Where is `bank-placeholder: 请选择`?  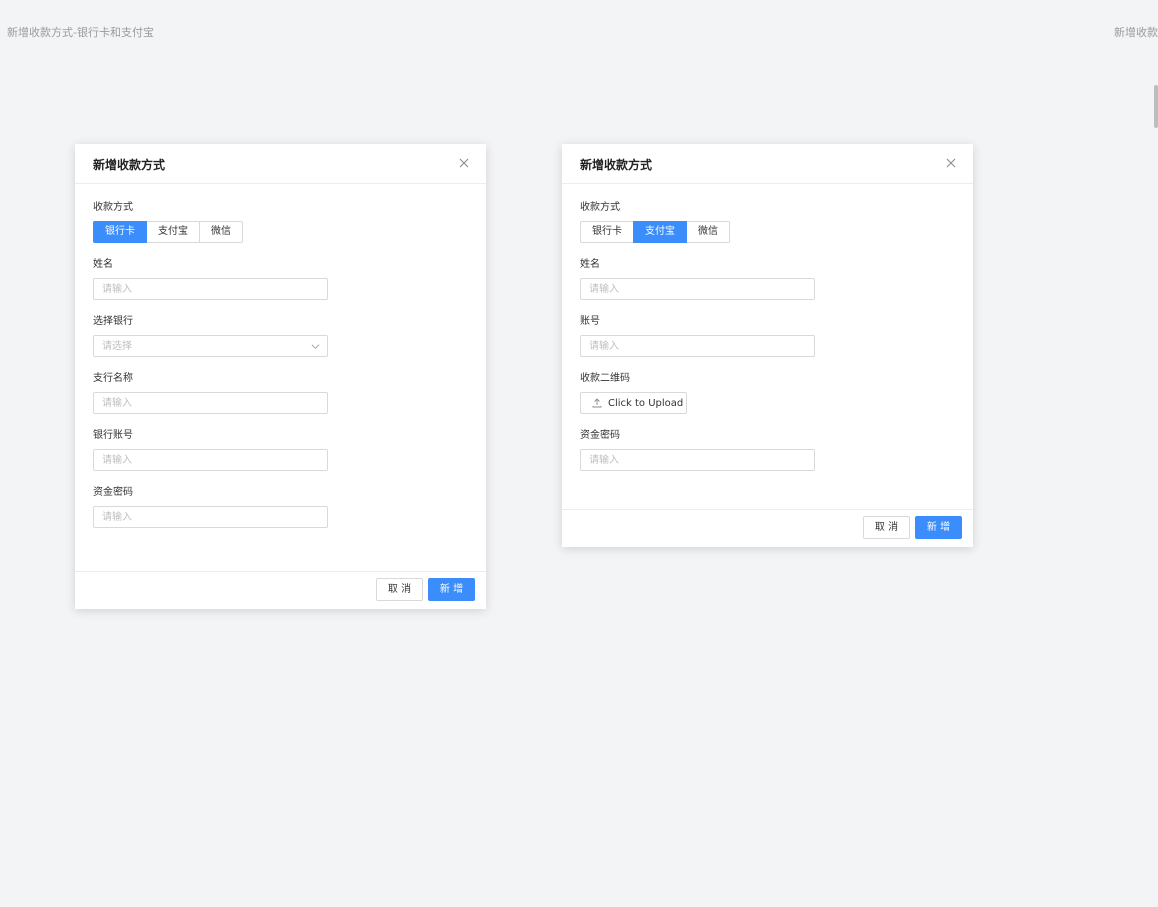 bank-placeholder: 请选择 is located at coordinates (117, 346).